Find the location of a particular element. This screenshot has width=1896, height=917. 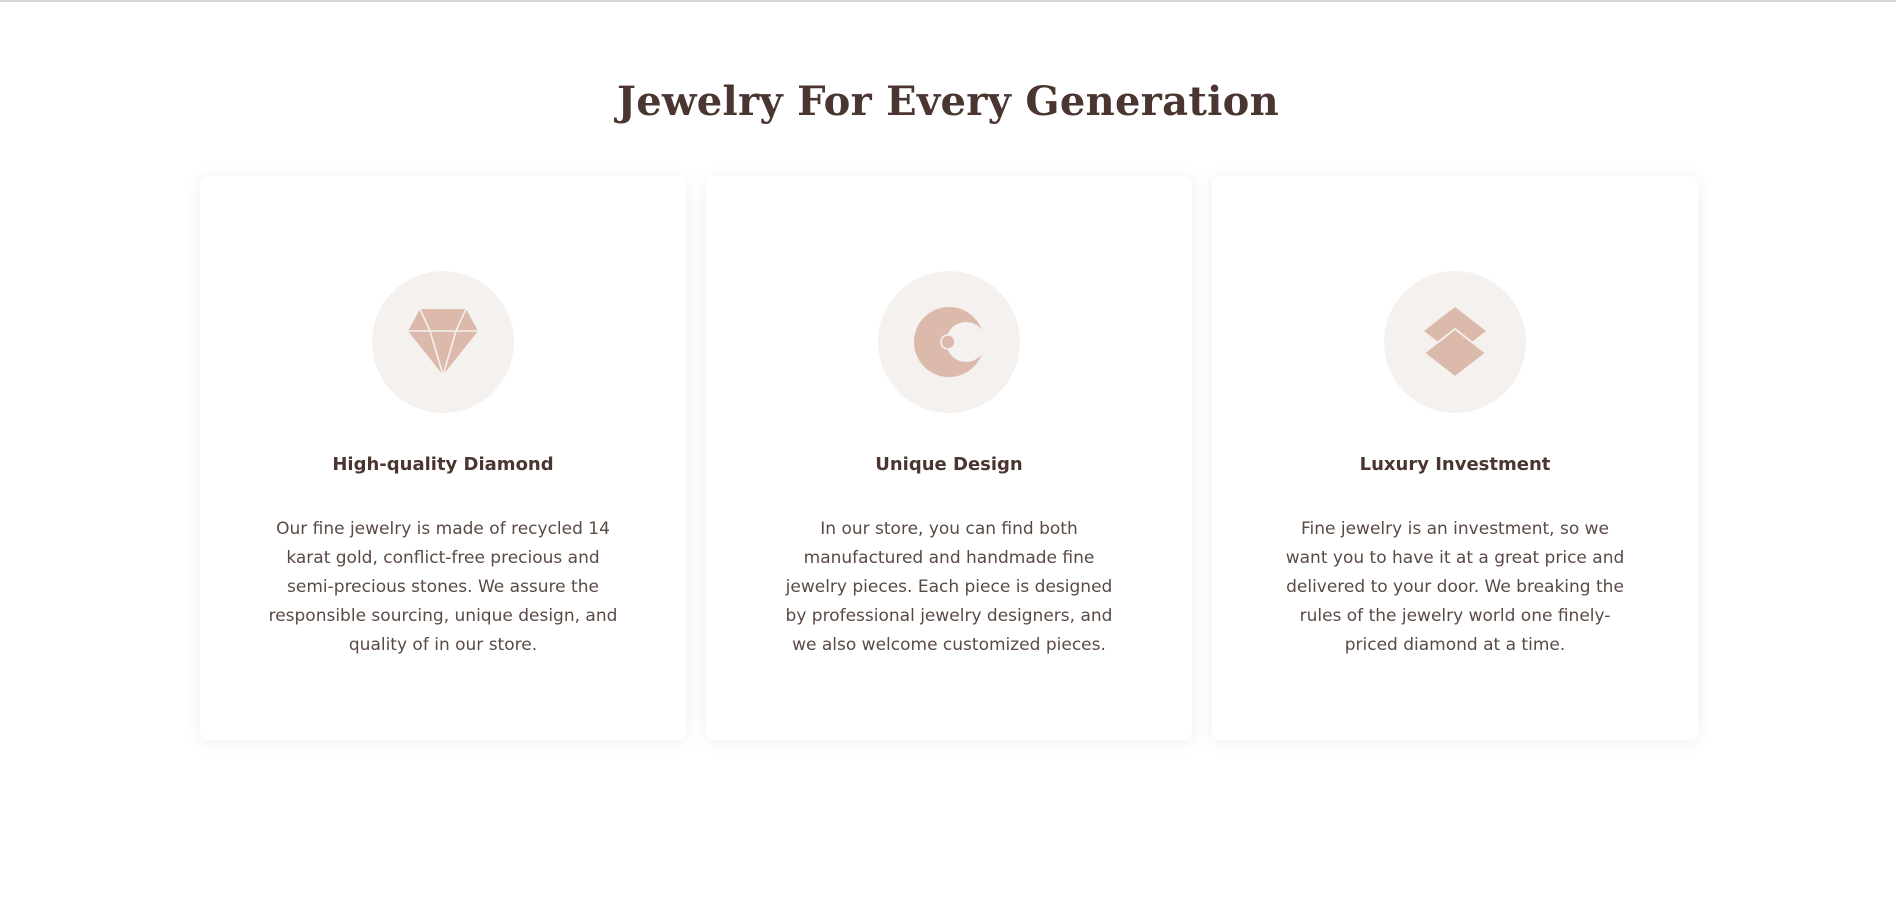

diamond-icon is located at coordinates (443, 342).